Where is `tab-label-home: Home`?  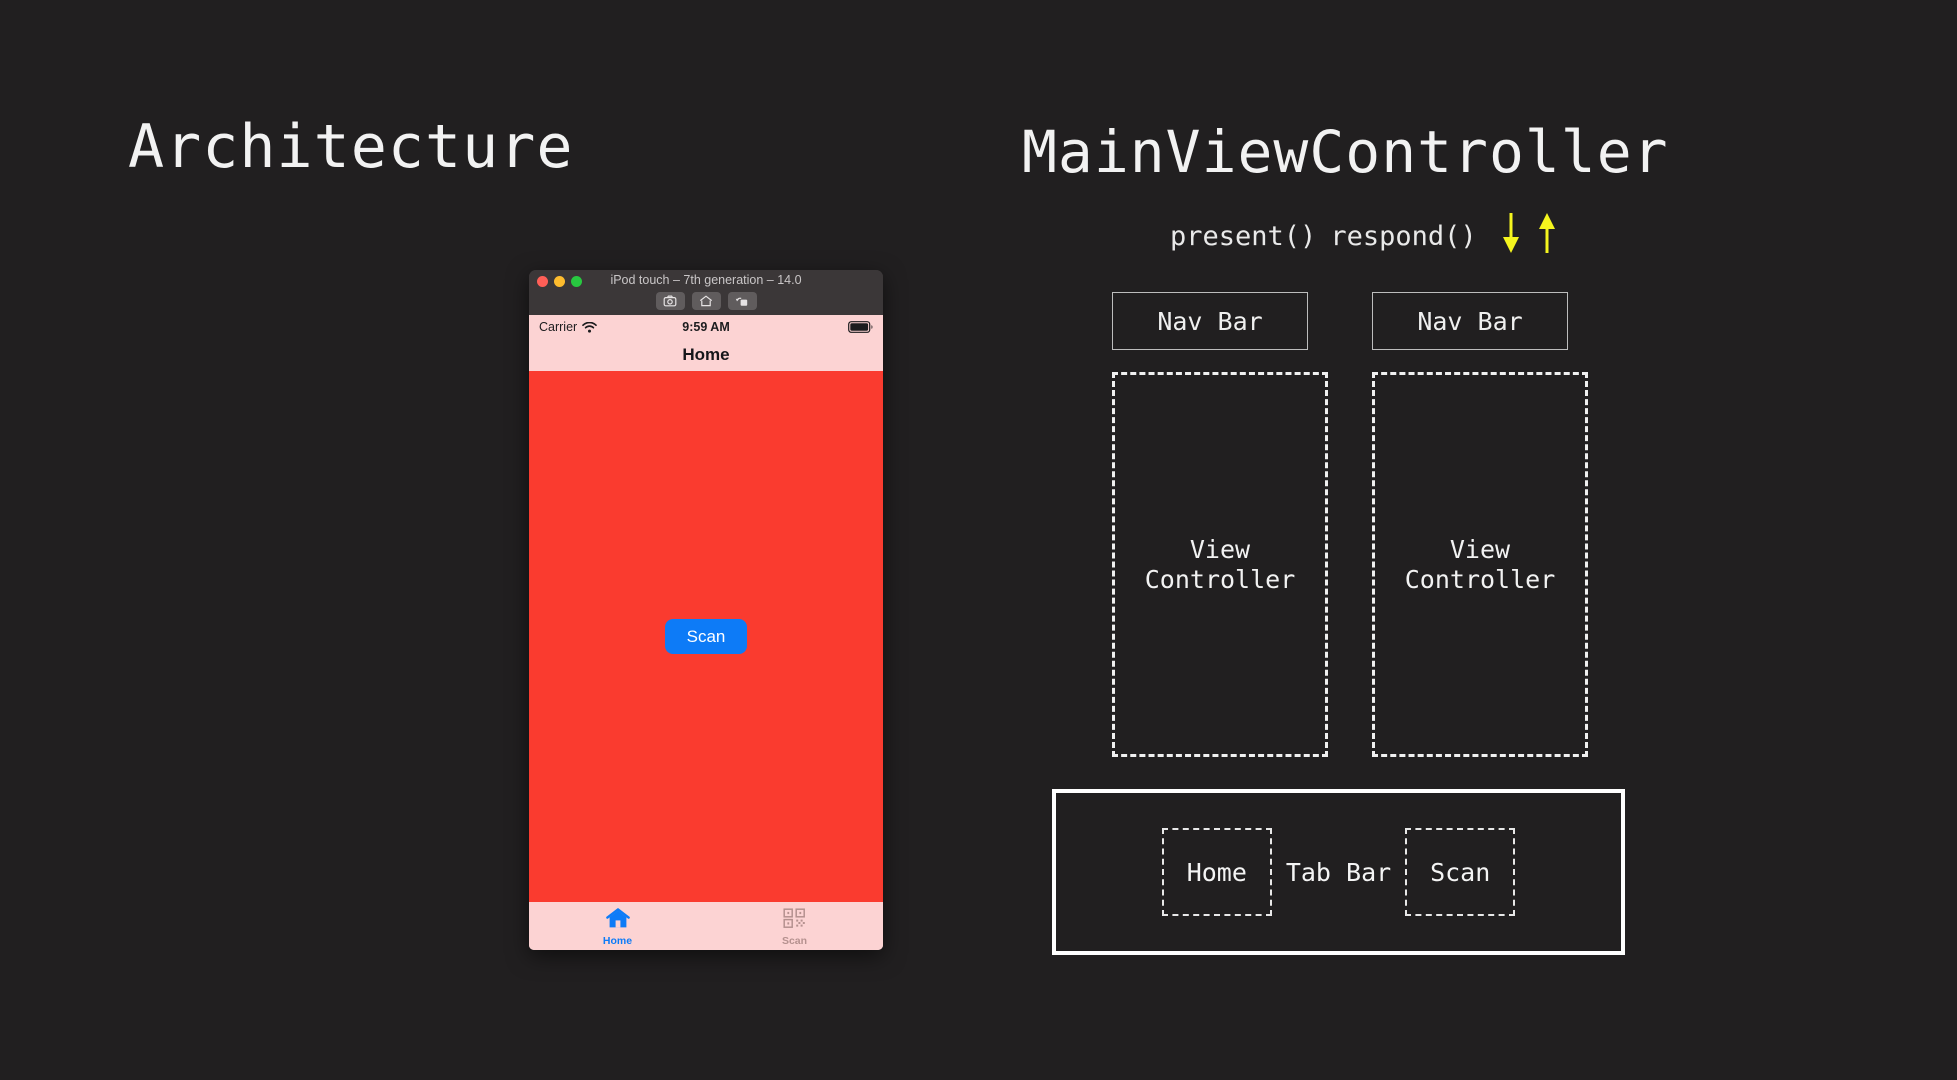
tab-label-home: Home is located at coordinates (617, 941).